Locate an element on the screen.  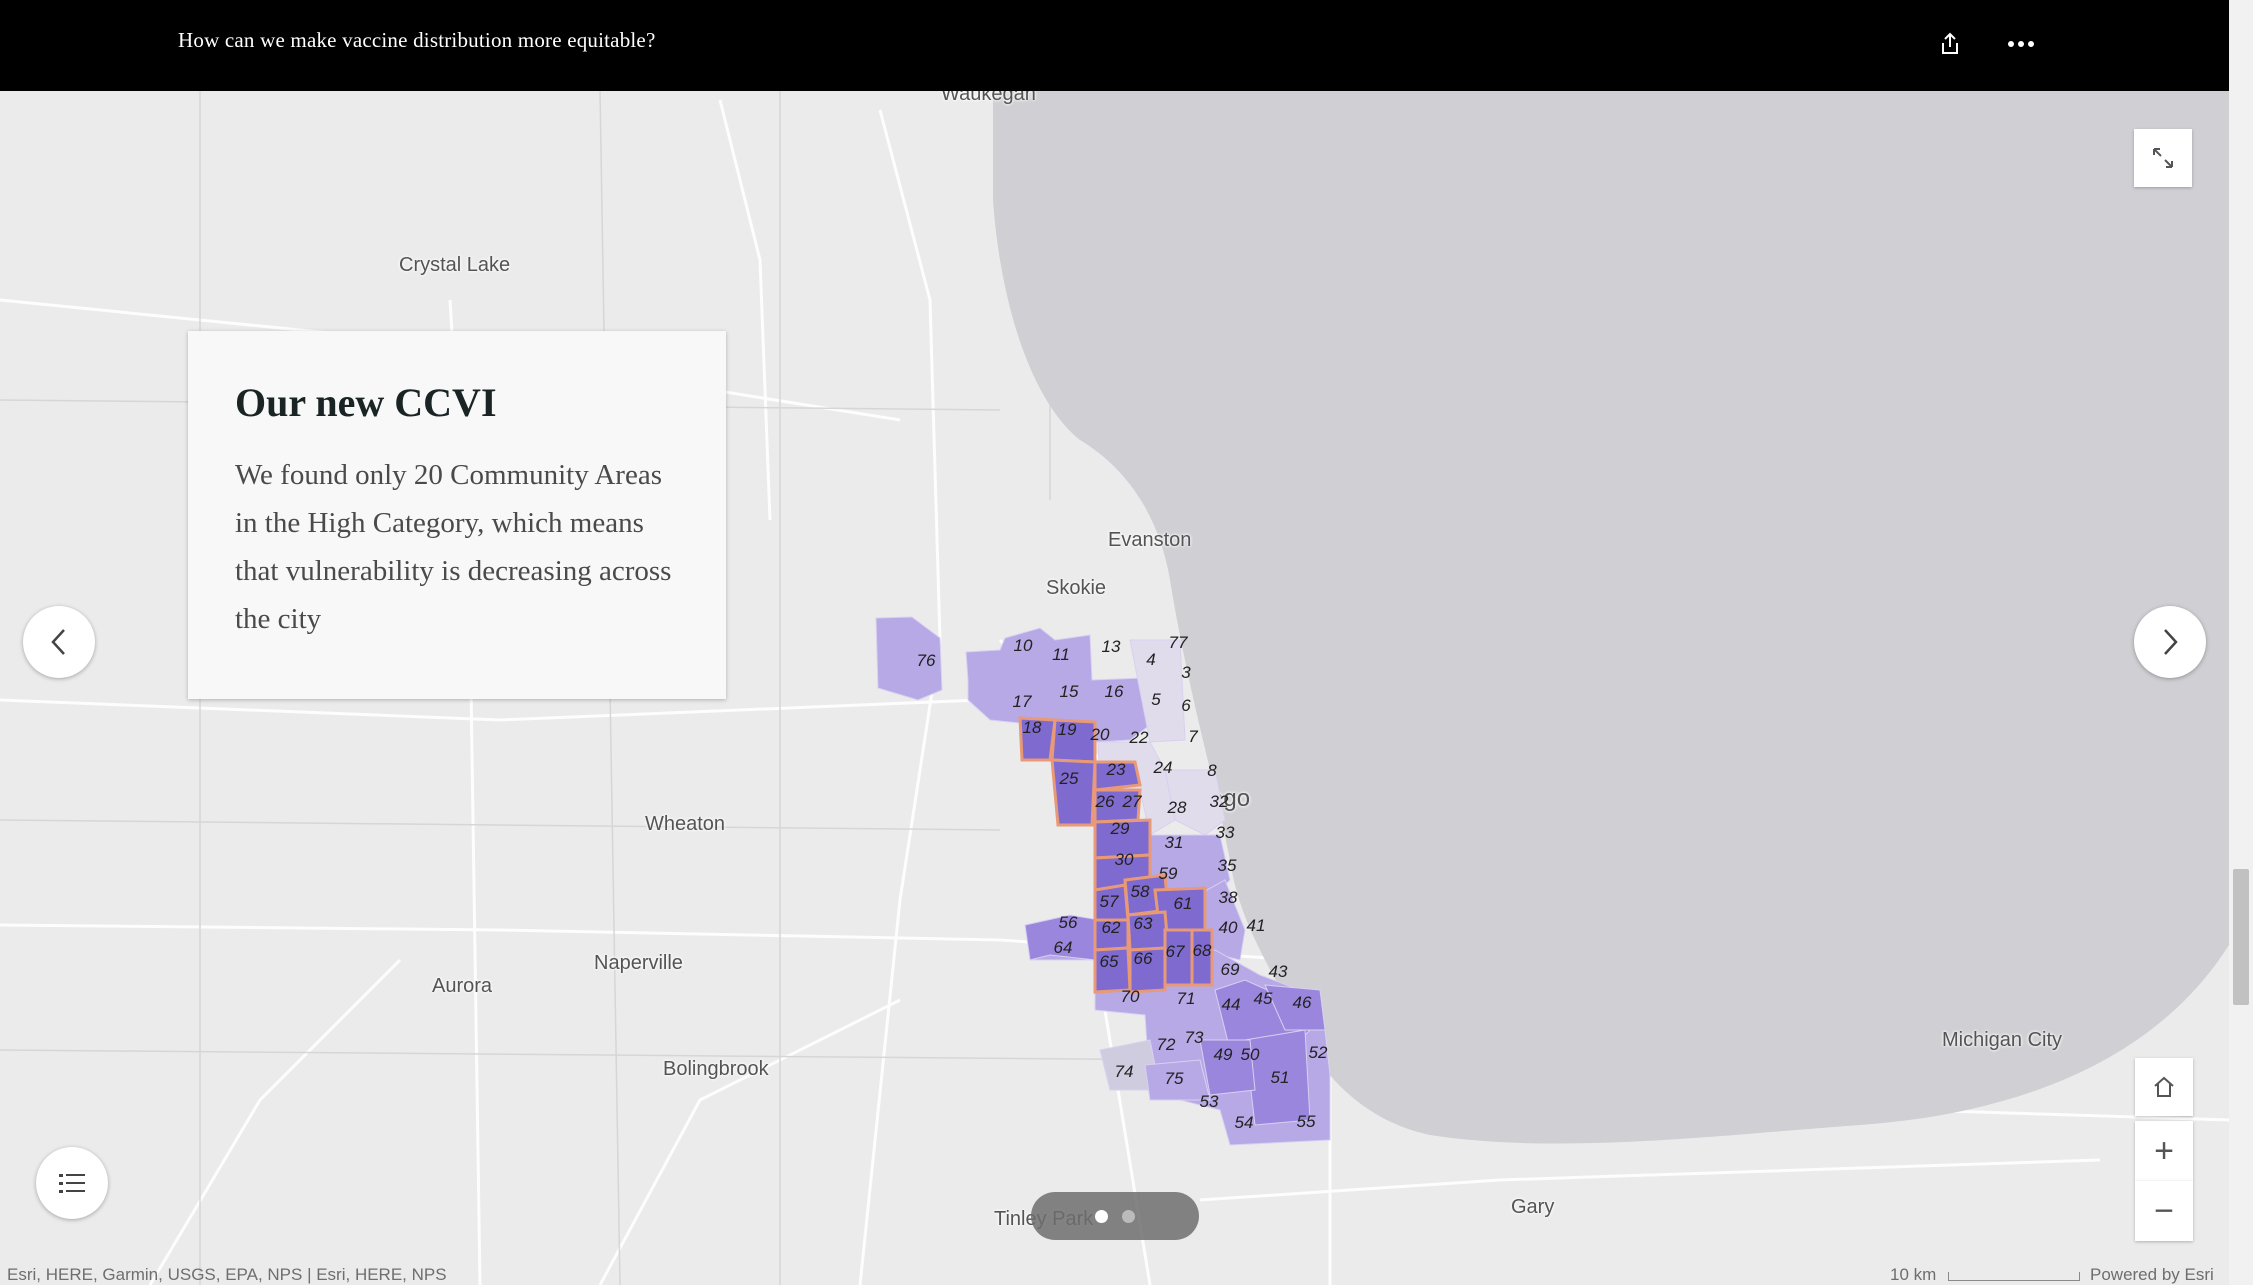
community-area-label-63: 63 is located at coordinates (1143, 923).